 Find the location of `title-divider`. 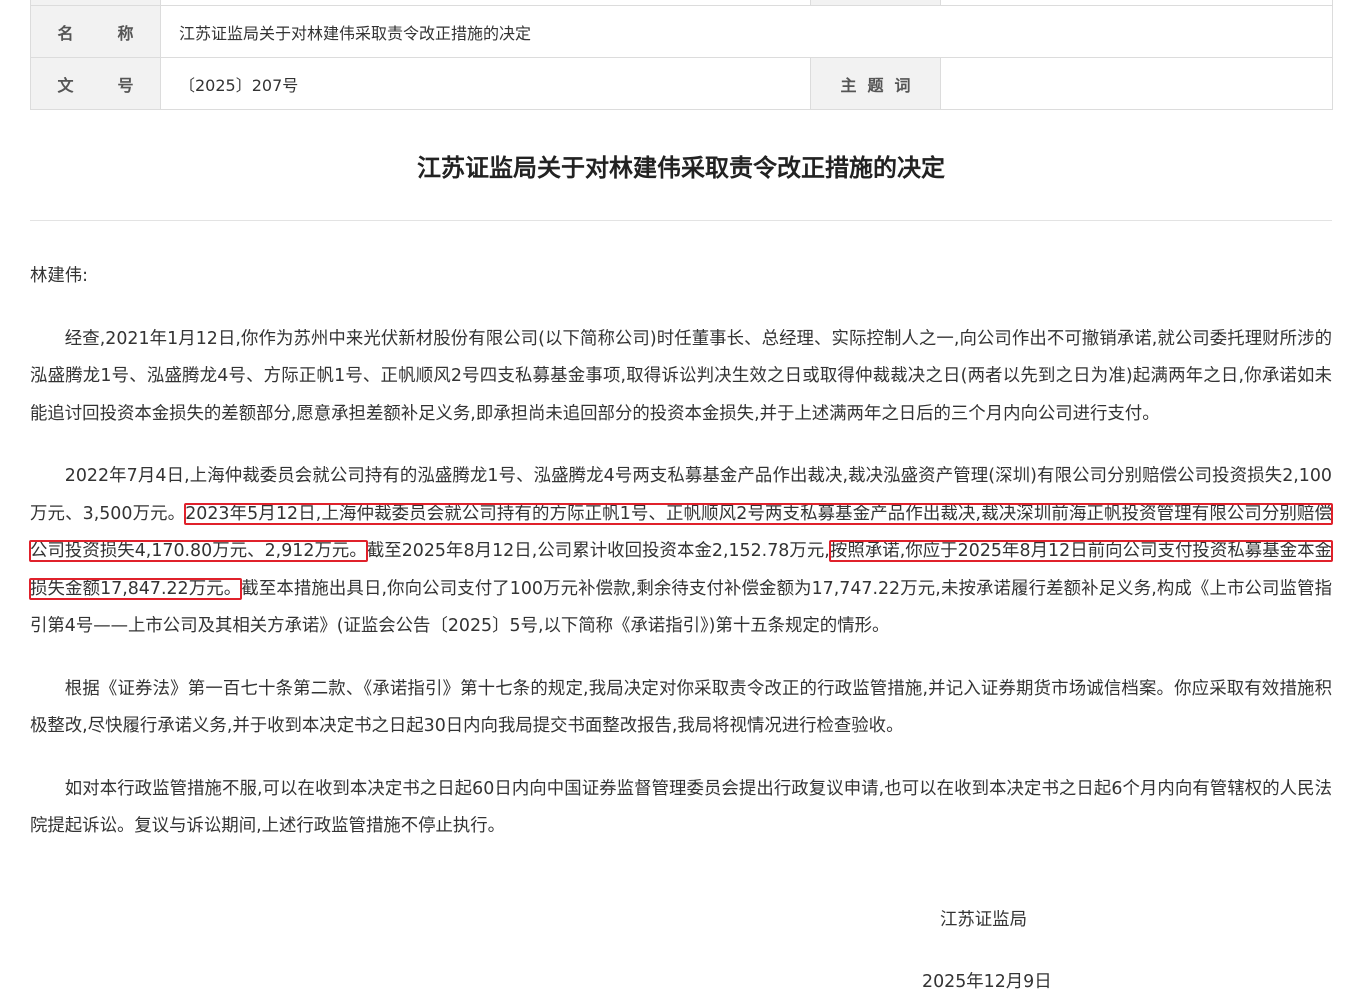

title-divider is located at coordinates (681, 220).